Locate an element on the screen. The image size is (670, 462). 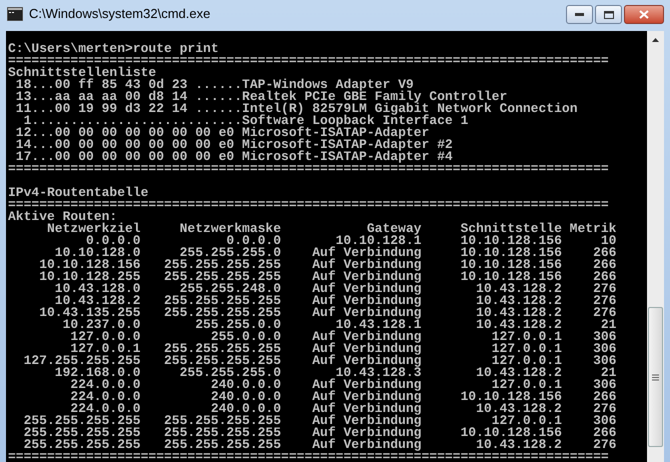
table-cell: 255.255.0.0 is located at coordinates (238, 325).